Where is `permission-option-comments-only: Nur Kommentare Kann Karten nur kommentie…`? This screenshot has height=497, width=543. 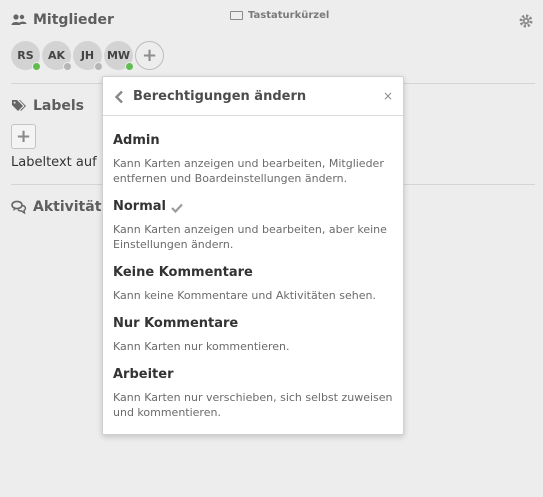
permission-option-comments-only: Nur Kommentare Kann Karten nur kommentie… is located at coordinates (254, 335).